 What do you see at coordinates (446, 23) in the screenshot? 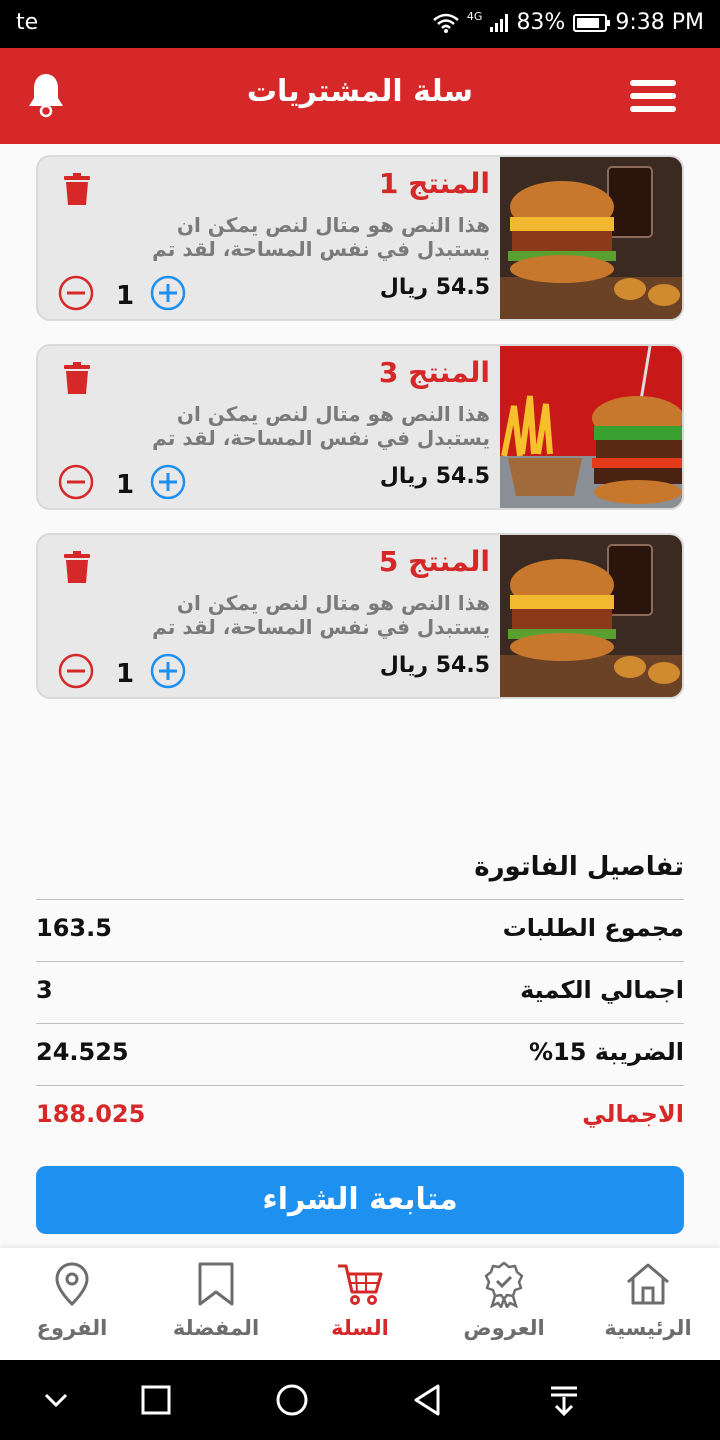
I see `wifi-icon` at bounding box center [446, 23].